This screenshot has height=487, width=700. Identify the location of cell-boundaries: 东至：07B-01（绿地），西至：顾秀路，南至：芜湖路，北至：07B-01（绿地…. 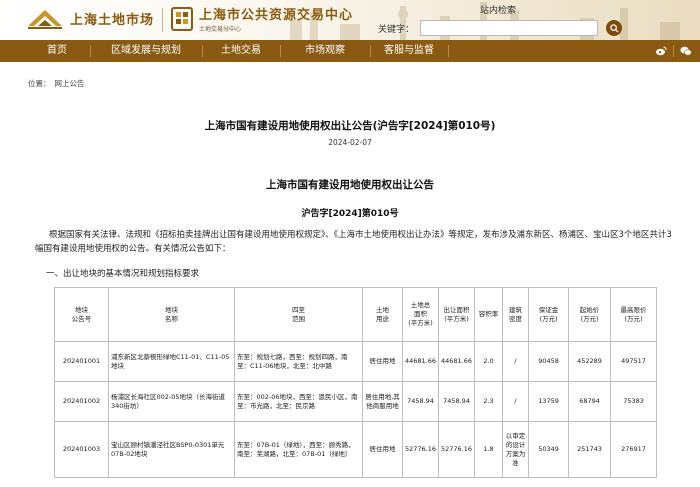
(298, 449).